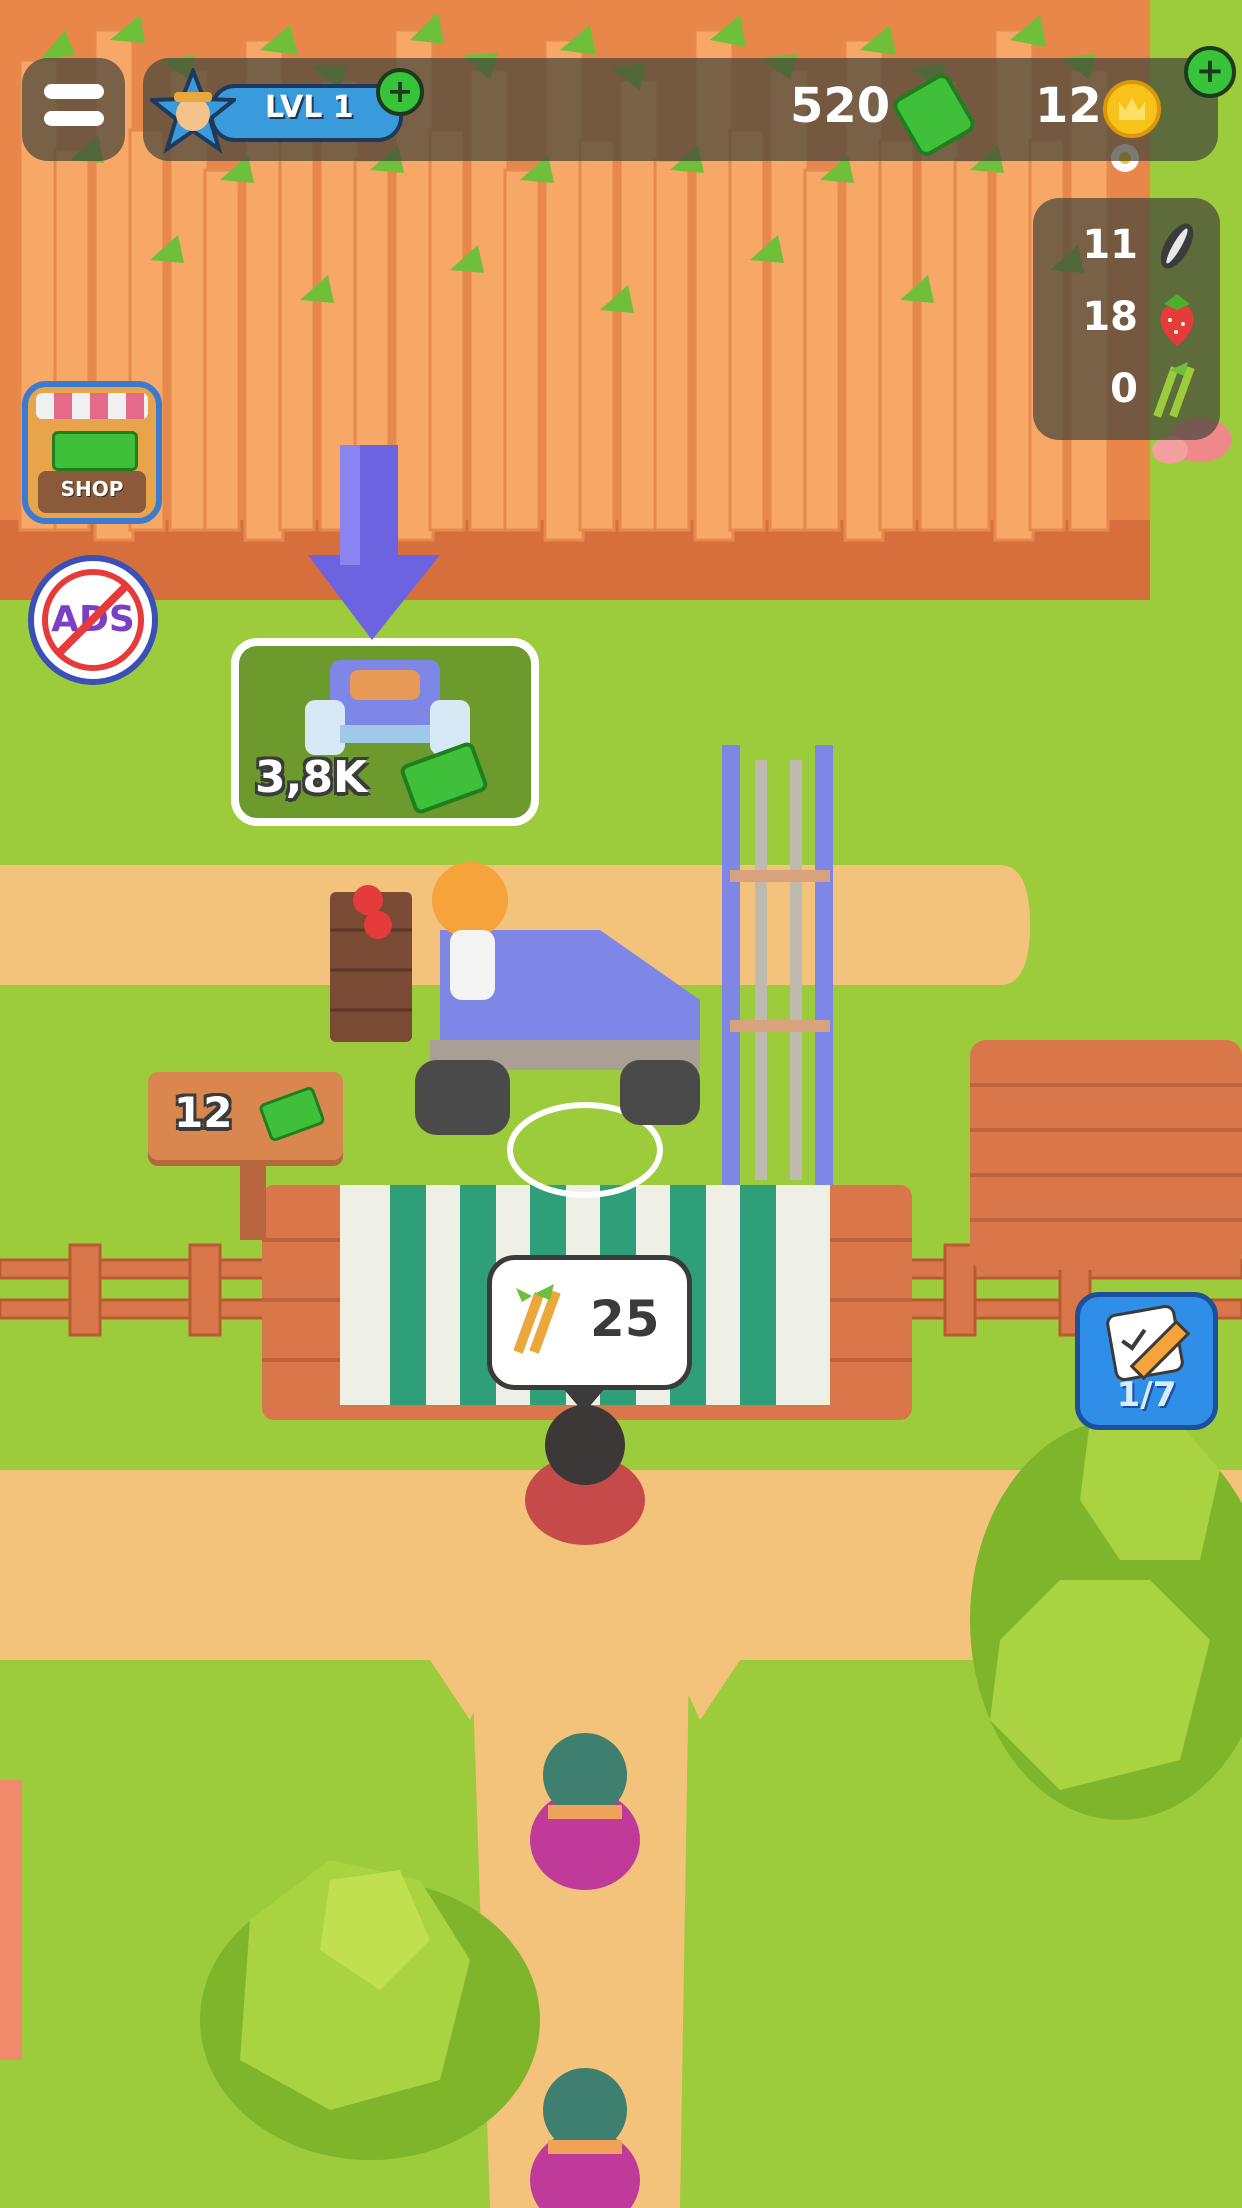 This screenshot has width=1242, height=2208. I want to click on sunflower-seed-icon, so click(1177, 246).